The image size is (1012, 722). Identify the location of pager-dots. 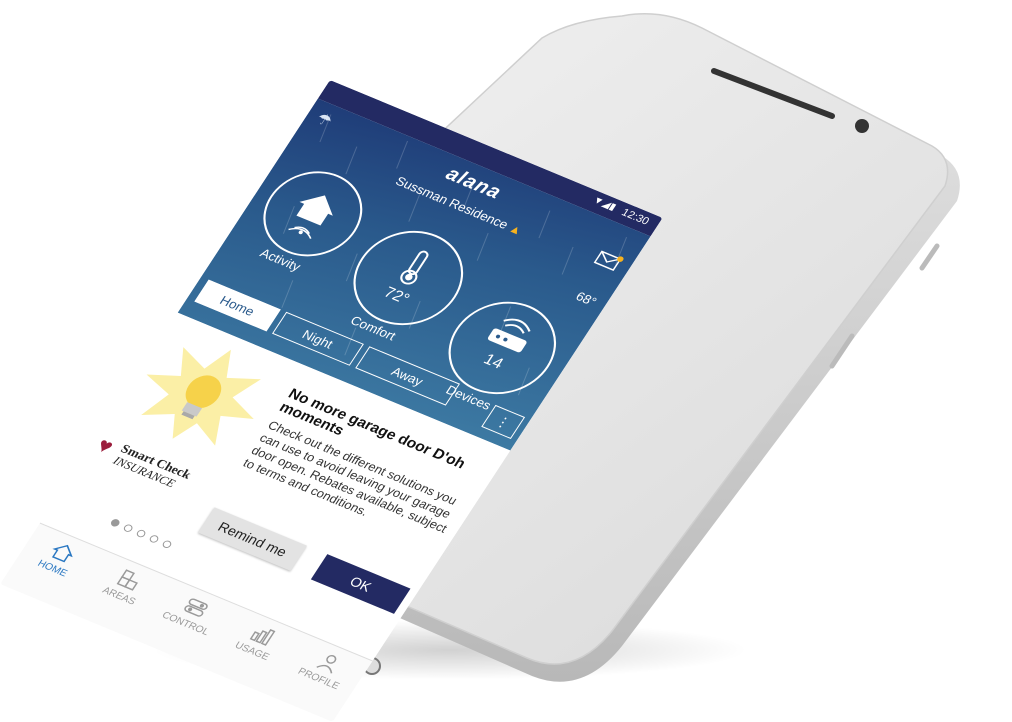
(144, 535).